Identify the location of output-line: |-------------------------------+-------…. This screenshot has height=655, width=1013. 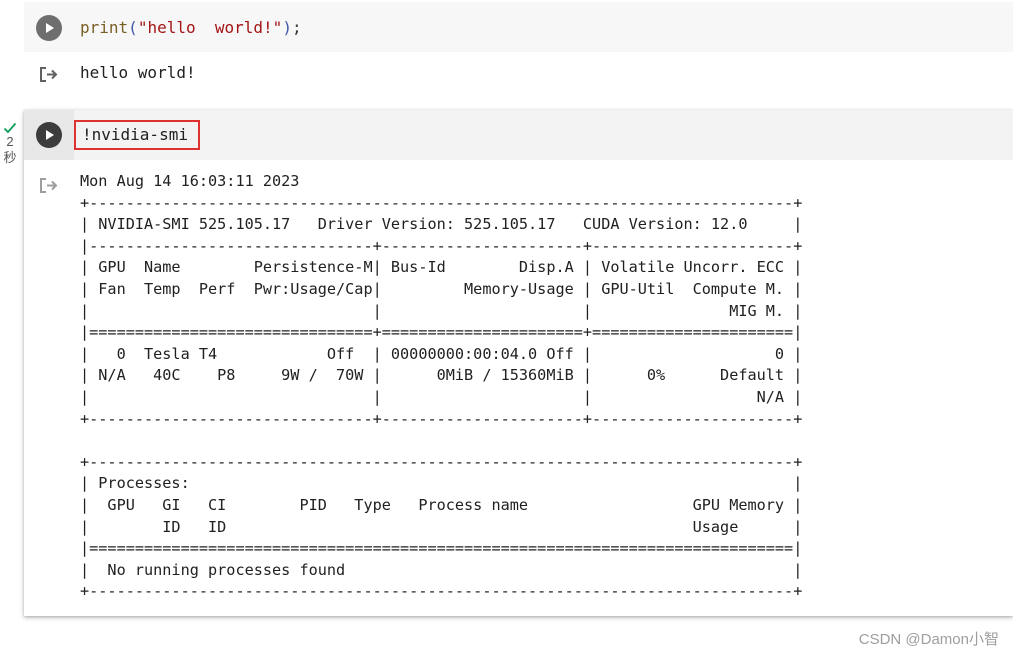
(441, 245).